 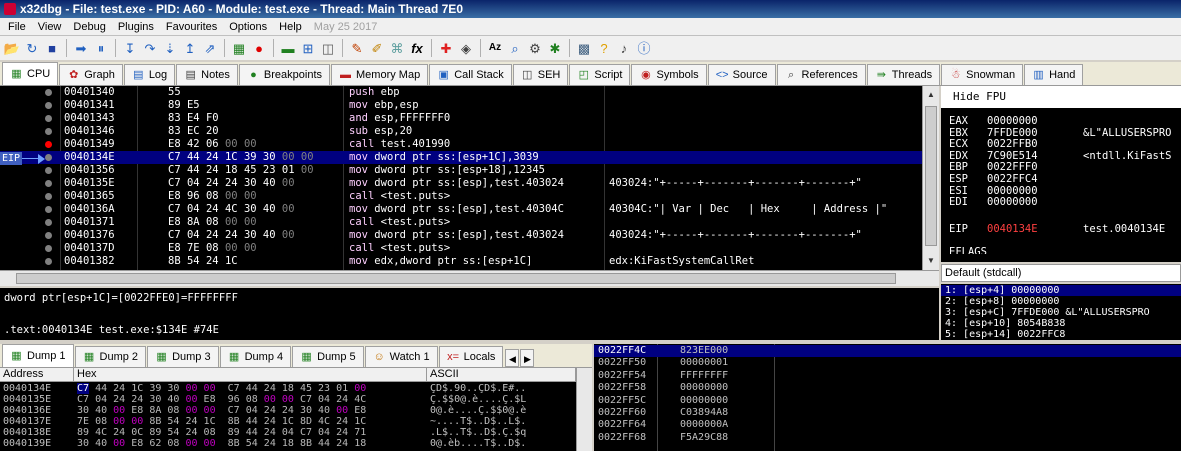 I want to click on tab-memory-map: ▬ Memory Map, so click(x=380, y=74).